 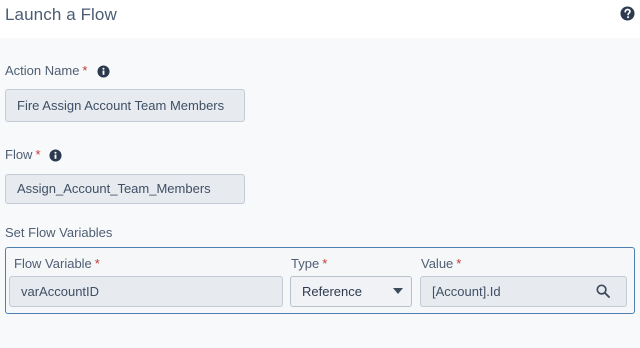 I want to click on column-header-type-text: Type, so click(x=305, y=263).